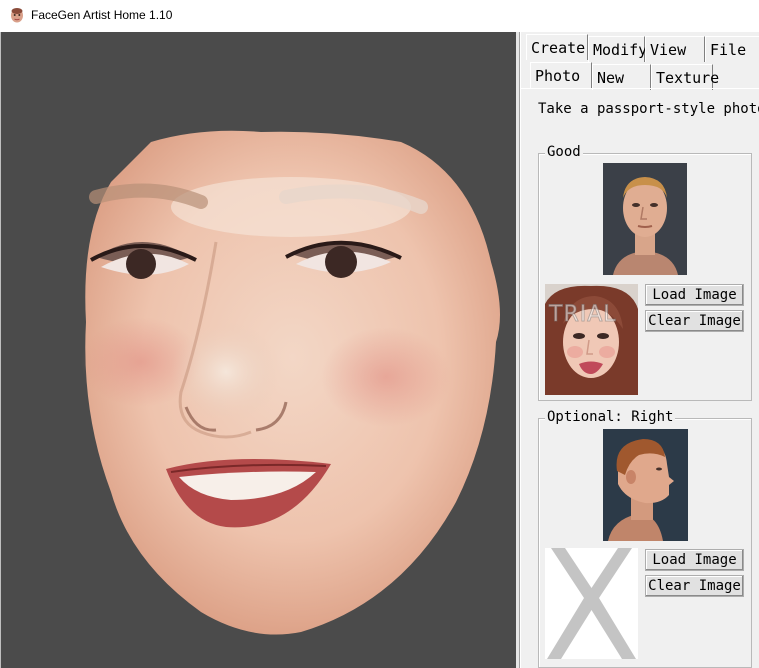  Describe the element at coordinates (640, 88) in the screenshot. I see `tab-divider` at that location.